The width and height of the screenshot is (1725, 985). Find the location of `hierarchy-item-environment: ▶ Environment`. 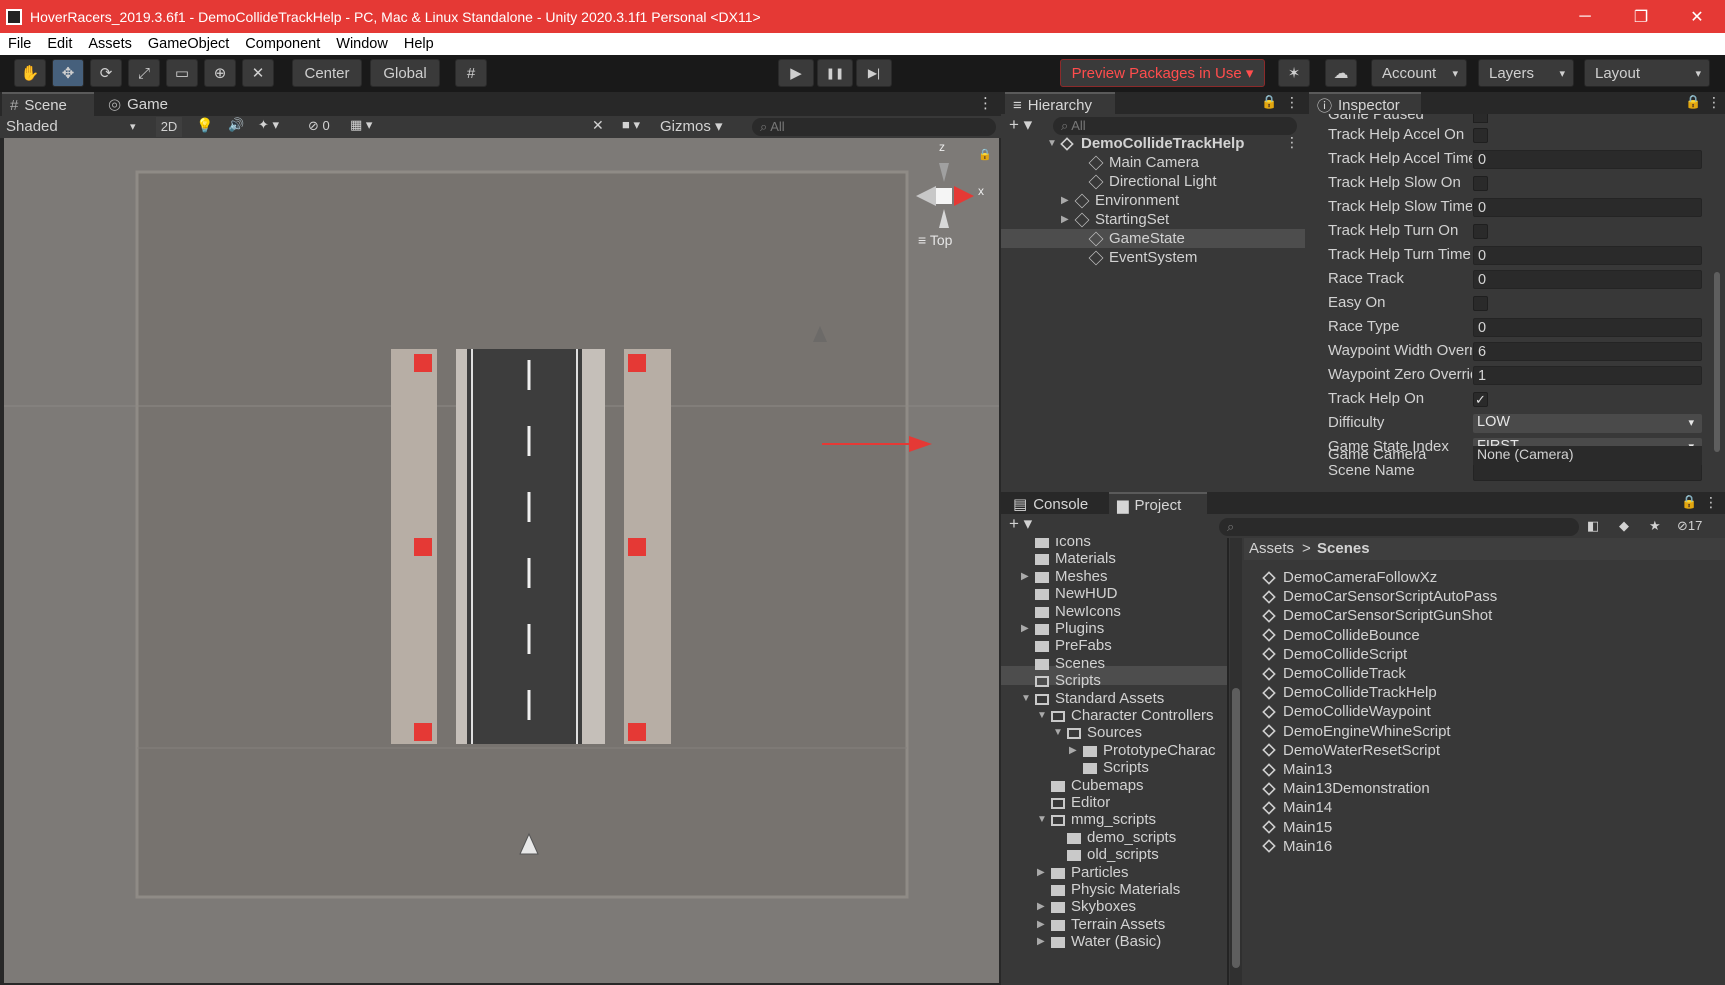

hierarchy-item-environment: ▶ Environment is located at coordinates (1120, 200).